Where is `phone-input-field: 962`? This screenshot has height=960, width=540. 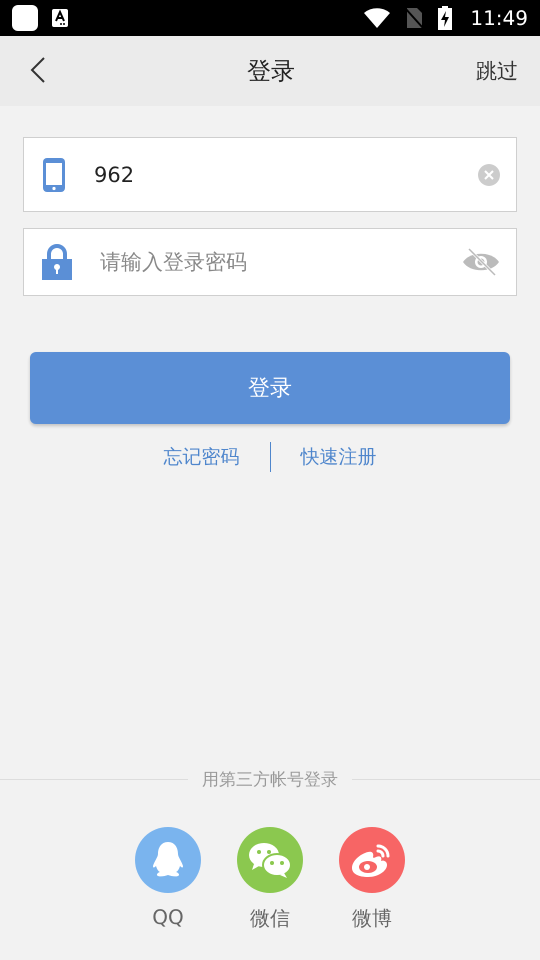 phone-input-field: 962 is located at coordinates (270, 174).